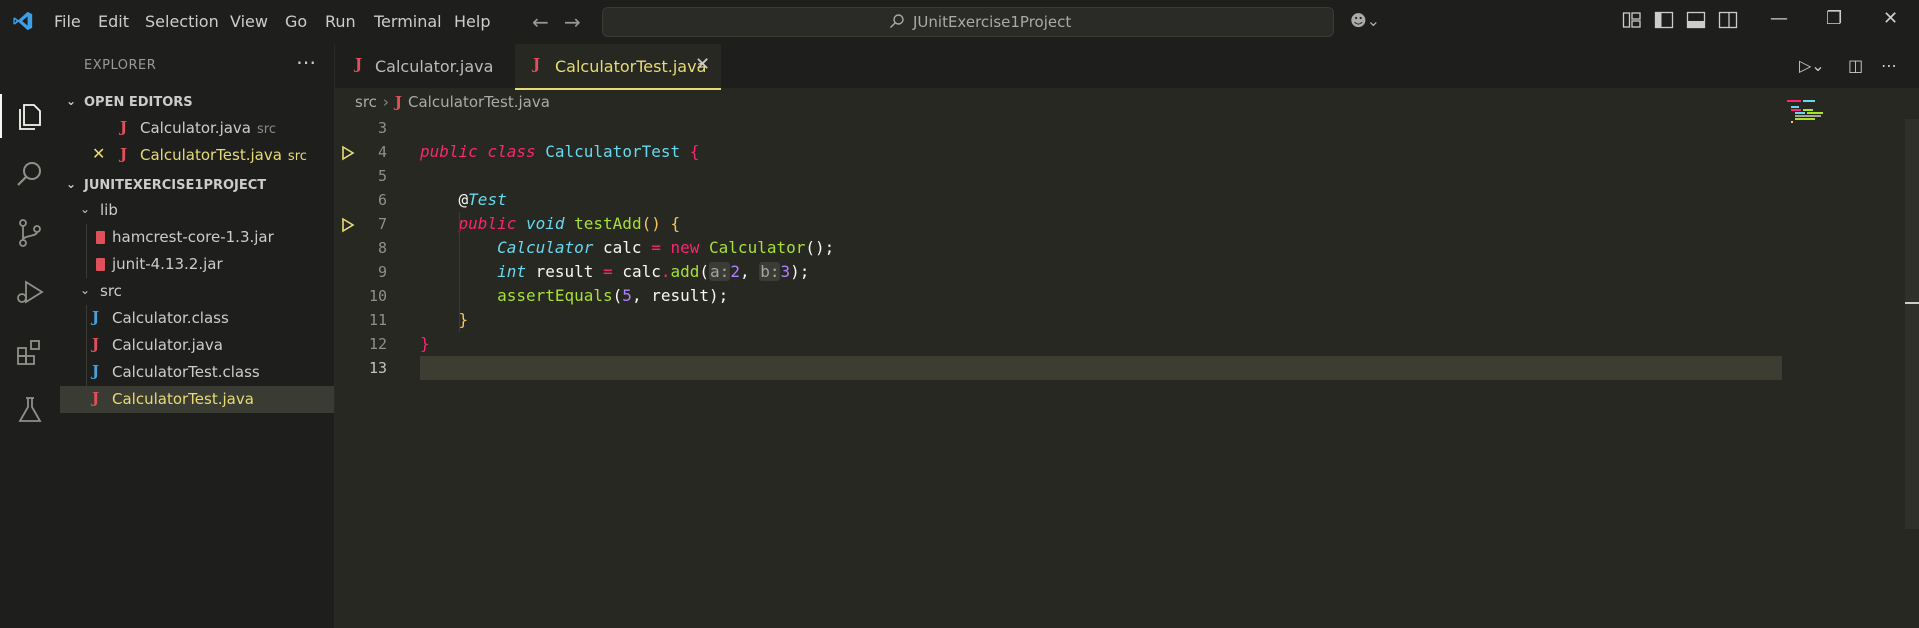 The image size is (1919, 628). What do you see at coordinates (197, 345) in the screenshot?
I see `file-calculator-java: J Calculator.java` at bounding box center [197, 345].